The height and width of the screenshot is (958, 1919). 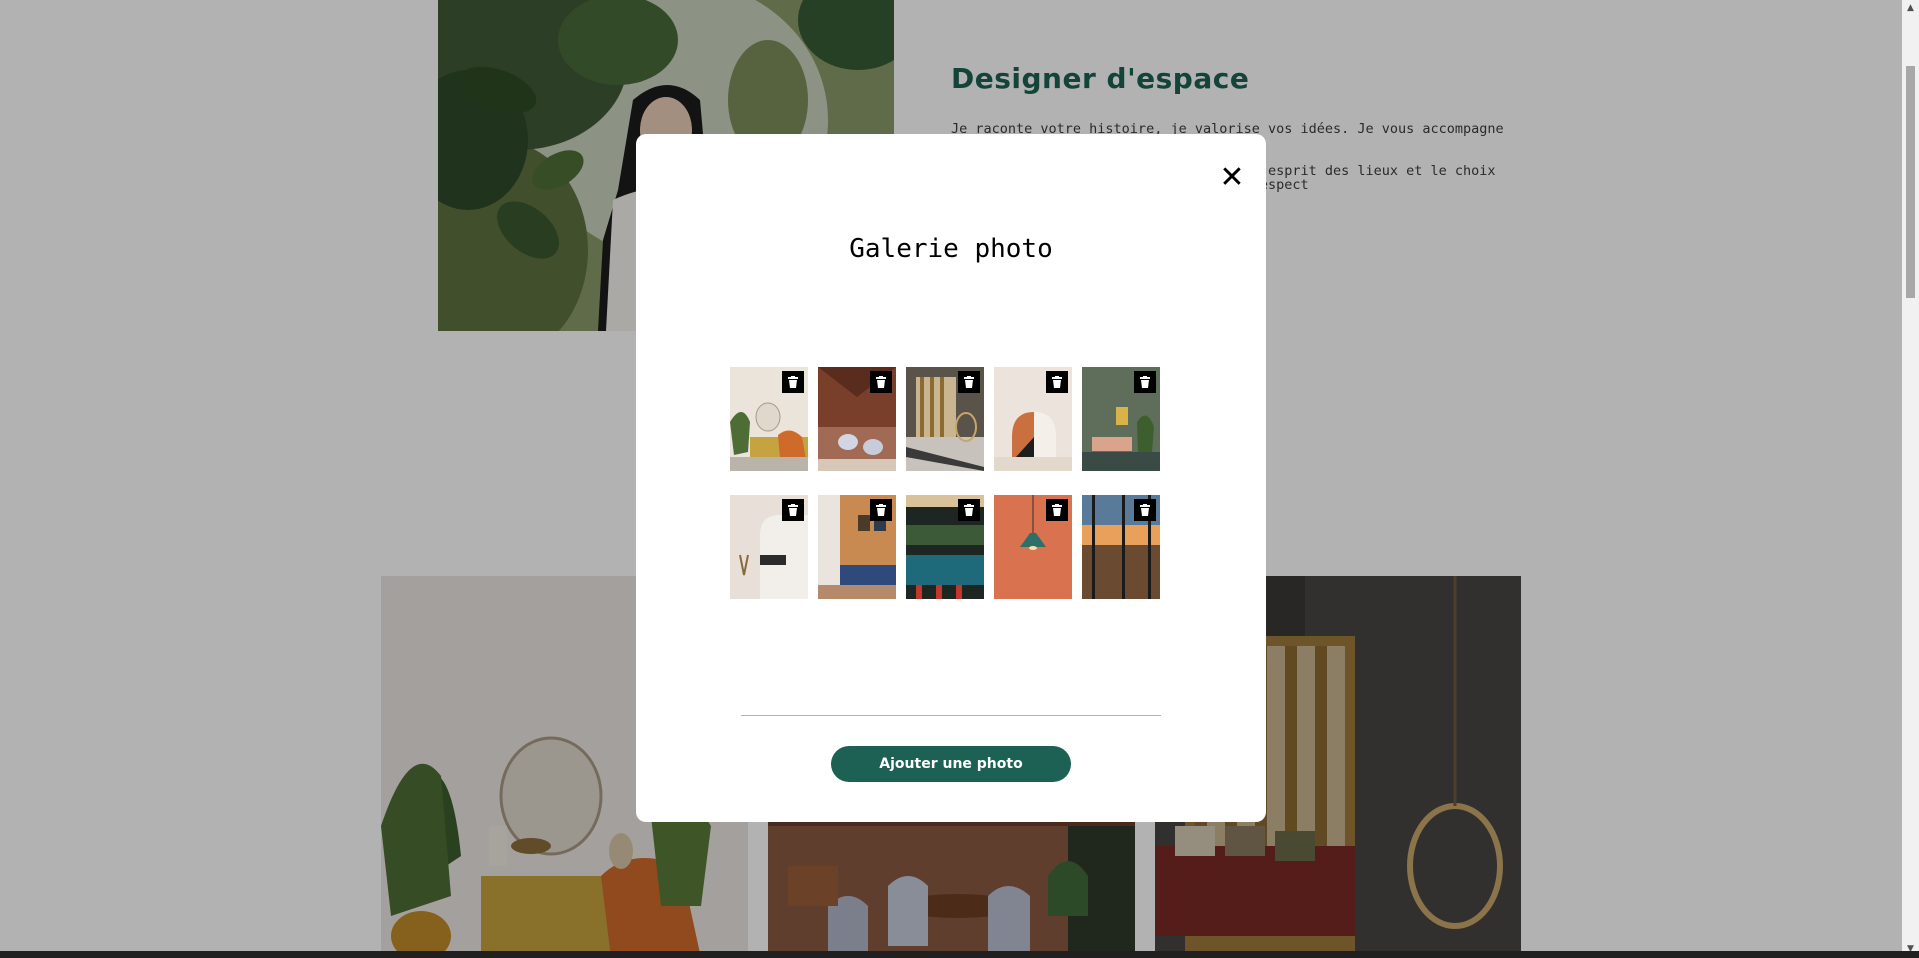 What do you see at coordinates (951, 249) in the screenshot?
I see `modal-title: Galerie photo` at bounding box center [951, 249].